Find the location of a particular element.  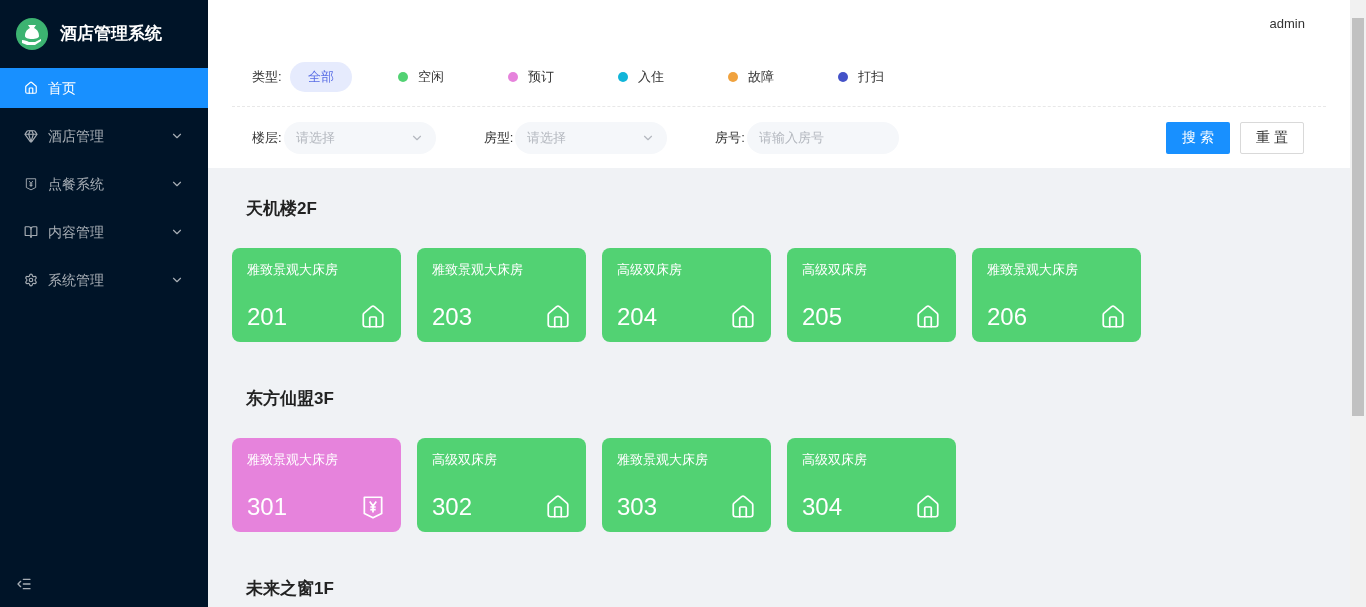

money-bag-logo-icon is located at coordinates (32, 34).